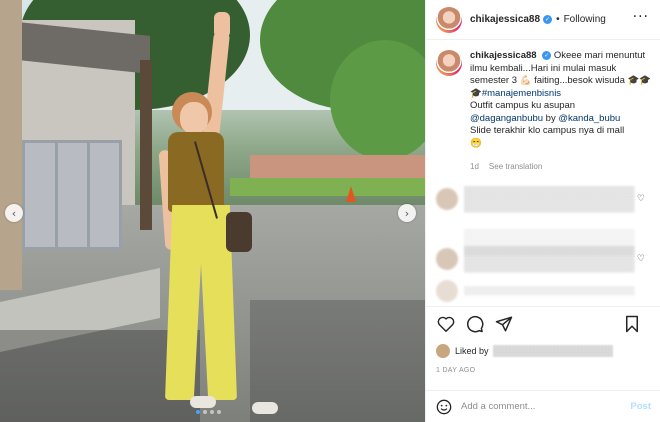 The image size is (660, 422). I want to click on more-options-icon: ···, so click(641, 17).